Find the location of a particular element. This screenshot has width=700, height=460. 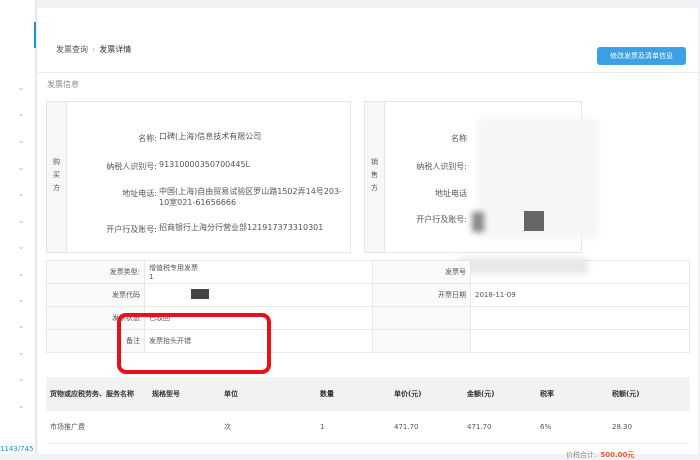

goods-cell: 次 is located at coordinates (227, 427).